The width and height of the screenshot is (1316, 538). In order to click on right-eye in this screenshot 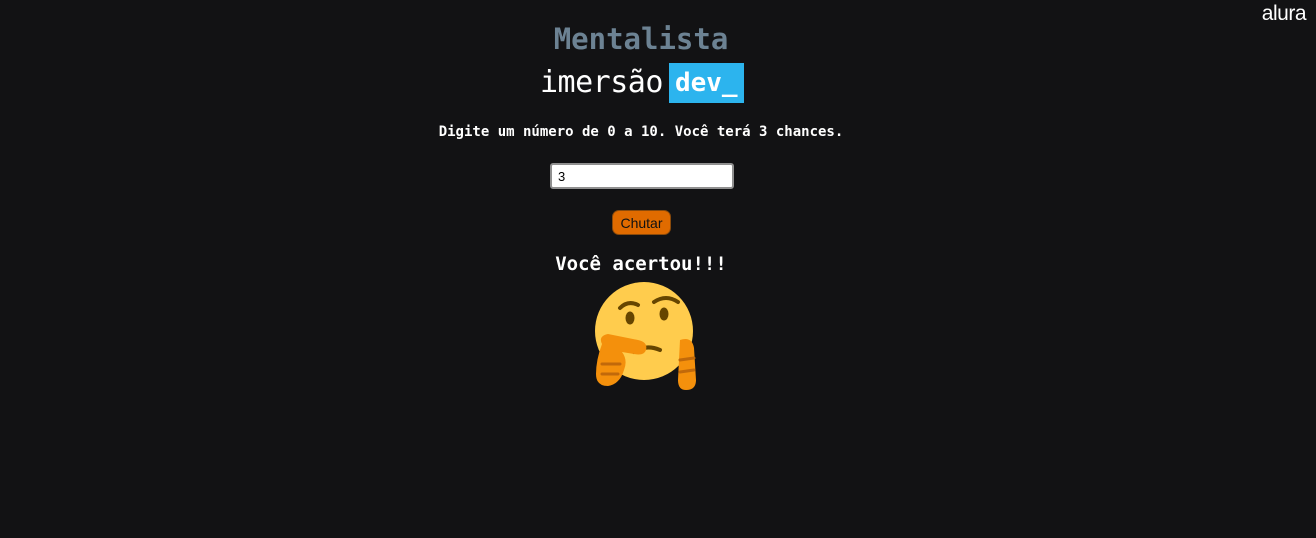, I will do `click(664, 314)`.